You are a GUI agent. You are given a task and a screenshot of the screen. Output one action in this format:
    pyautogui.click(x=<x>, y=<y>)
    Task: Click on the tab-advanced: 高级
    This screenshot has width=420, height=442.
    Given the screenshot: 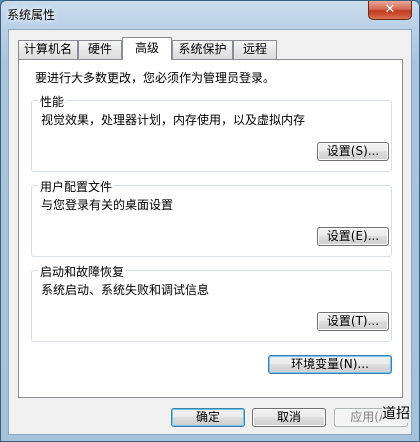 What is the action you would take?
    pyautogui.click(x=147, y=48)
    